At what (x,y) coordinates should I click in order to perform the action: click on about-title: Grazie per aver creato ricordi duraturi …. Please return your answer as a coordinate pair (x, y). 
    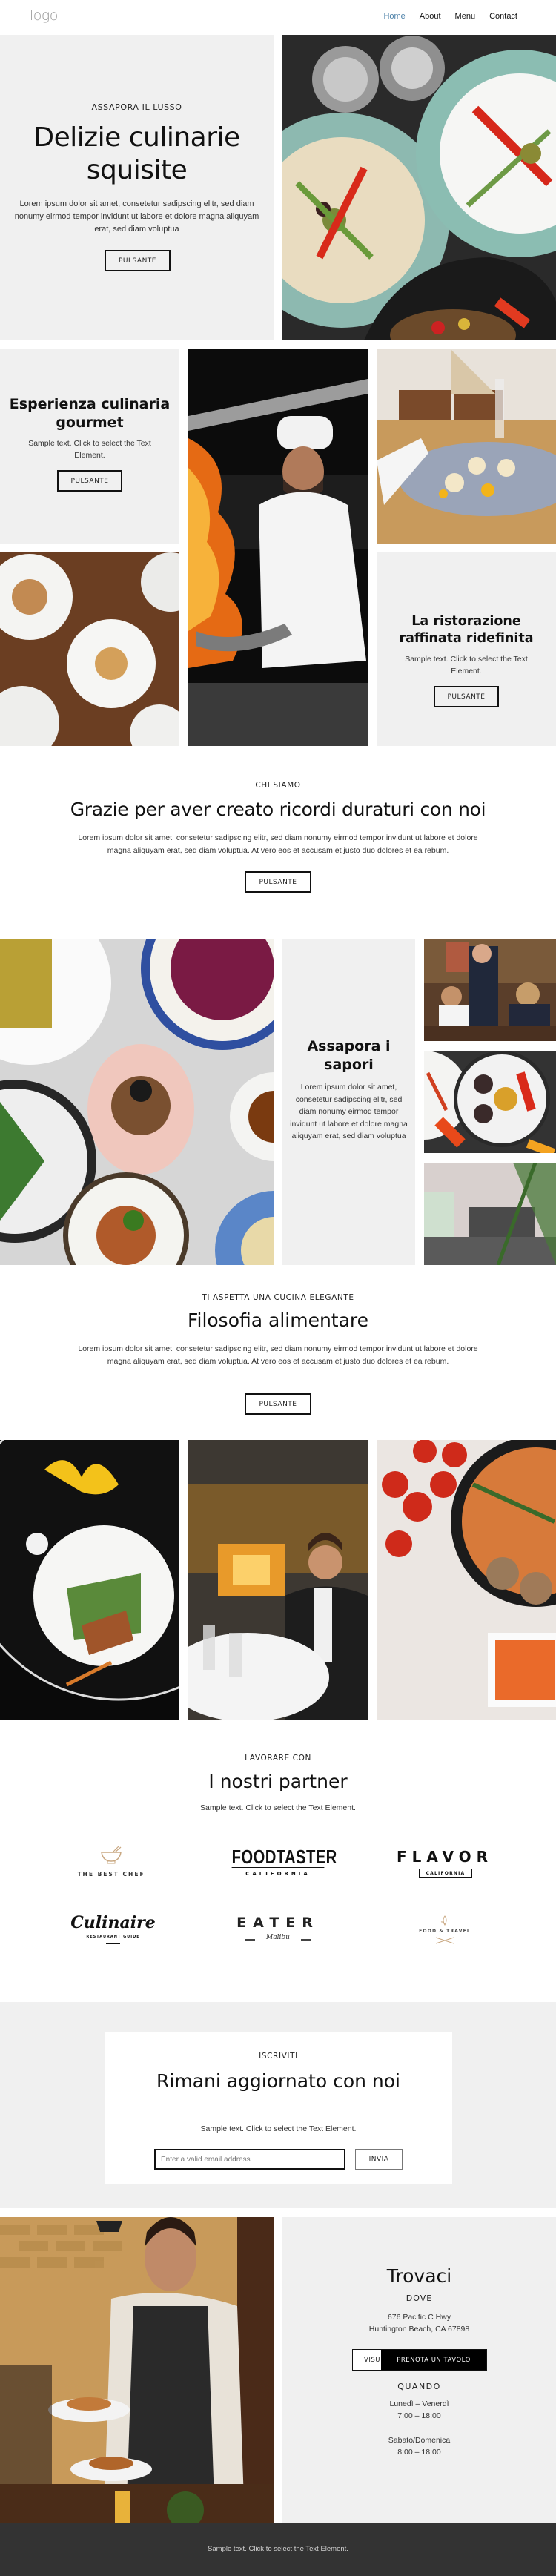
    Looking at the image, I should click on (278, 809).